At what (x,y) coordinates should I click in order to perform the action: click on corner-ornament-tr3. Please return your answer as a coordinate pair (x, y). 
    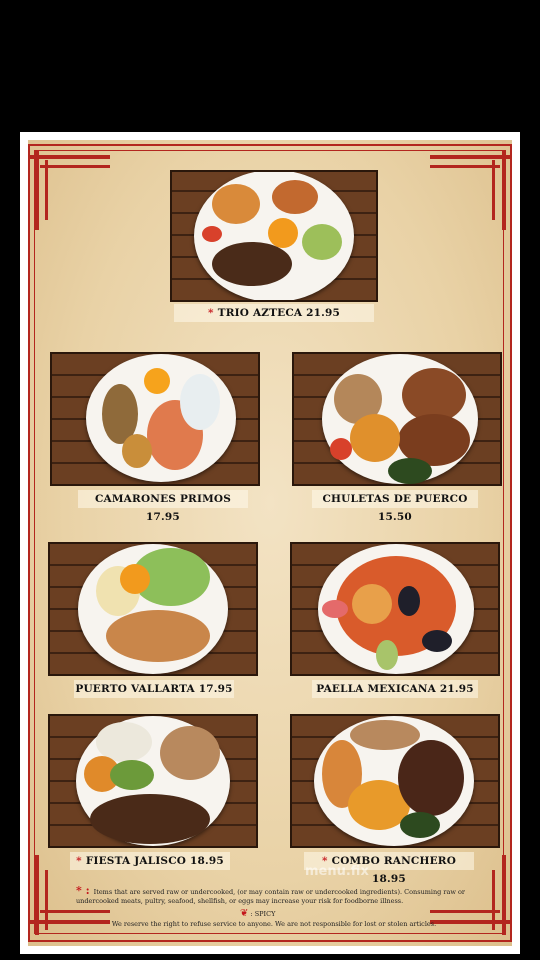
    Looking at the image, I should click on (504, 190).